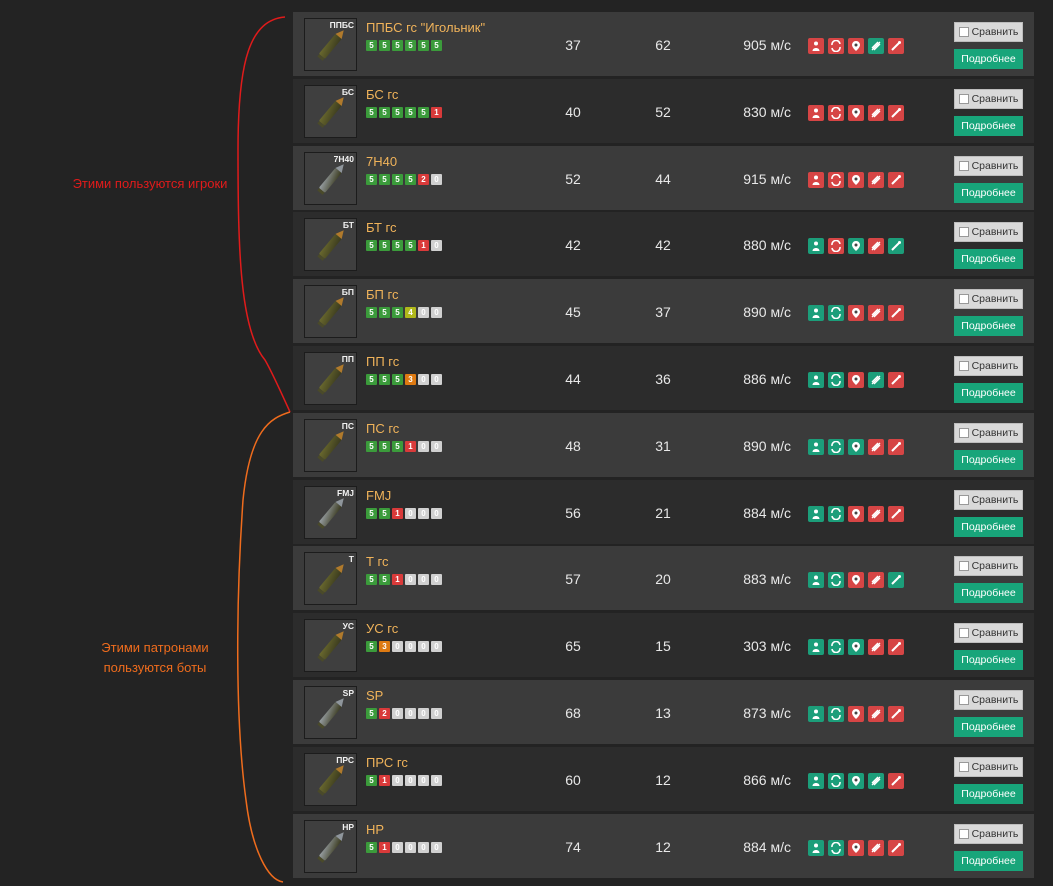 This screenshot has width=1053, height=886. What do you see at coordinates (381, 227) in the screenshot?
I see `ammo-name: БТ гс` at bounding box center [381, 227].